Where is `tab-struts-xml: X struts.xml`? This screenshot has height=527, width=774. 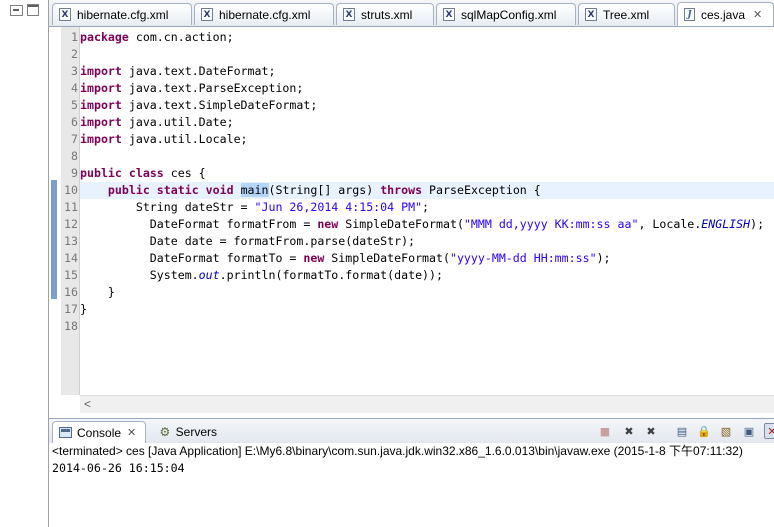
tab-struts-xml: X struts.xml is located at coordinates (385, 14).